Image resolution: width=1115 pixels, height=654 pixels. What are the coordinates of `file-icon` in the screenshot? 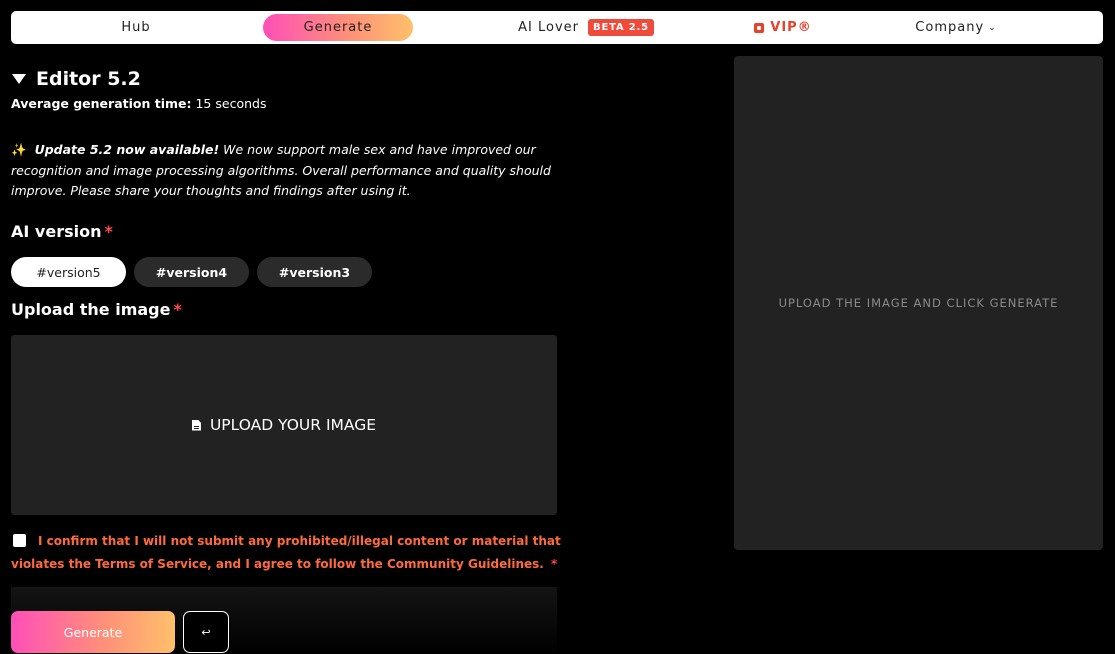 It's located at (196, 425).